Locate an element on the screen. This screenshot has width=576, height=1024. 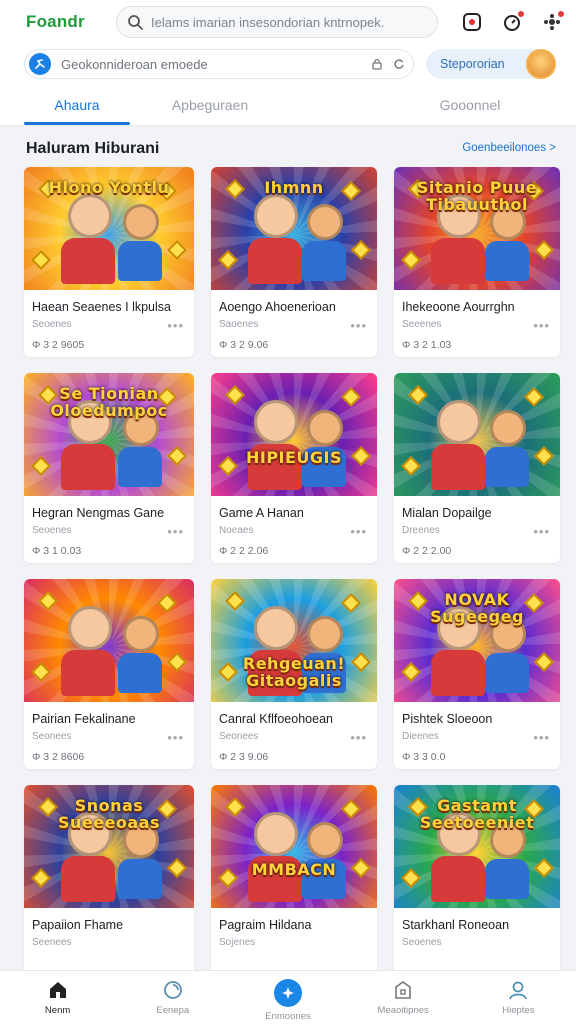
nav-home: Nenm is located at coordinates (57, 997).